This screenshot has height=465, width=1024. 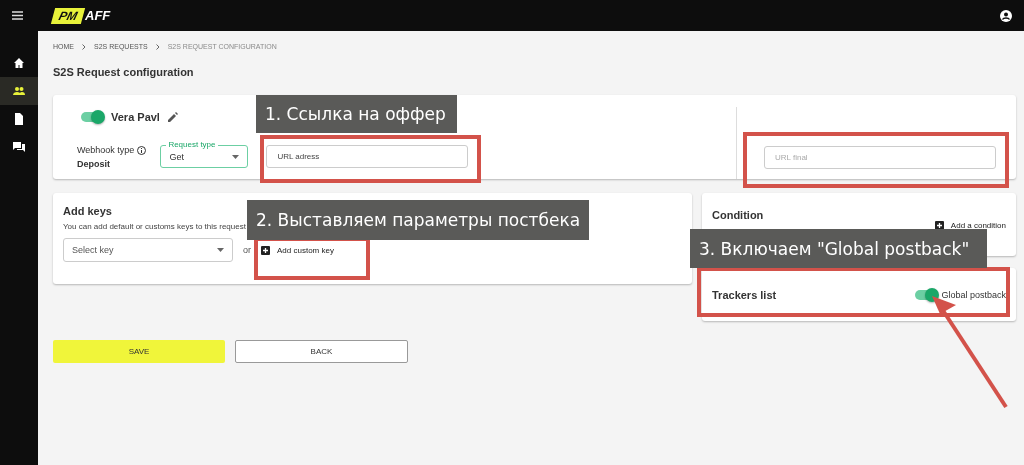 I want to click on account-icon, so click(x=1006, y=15).